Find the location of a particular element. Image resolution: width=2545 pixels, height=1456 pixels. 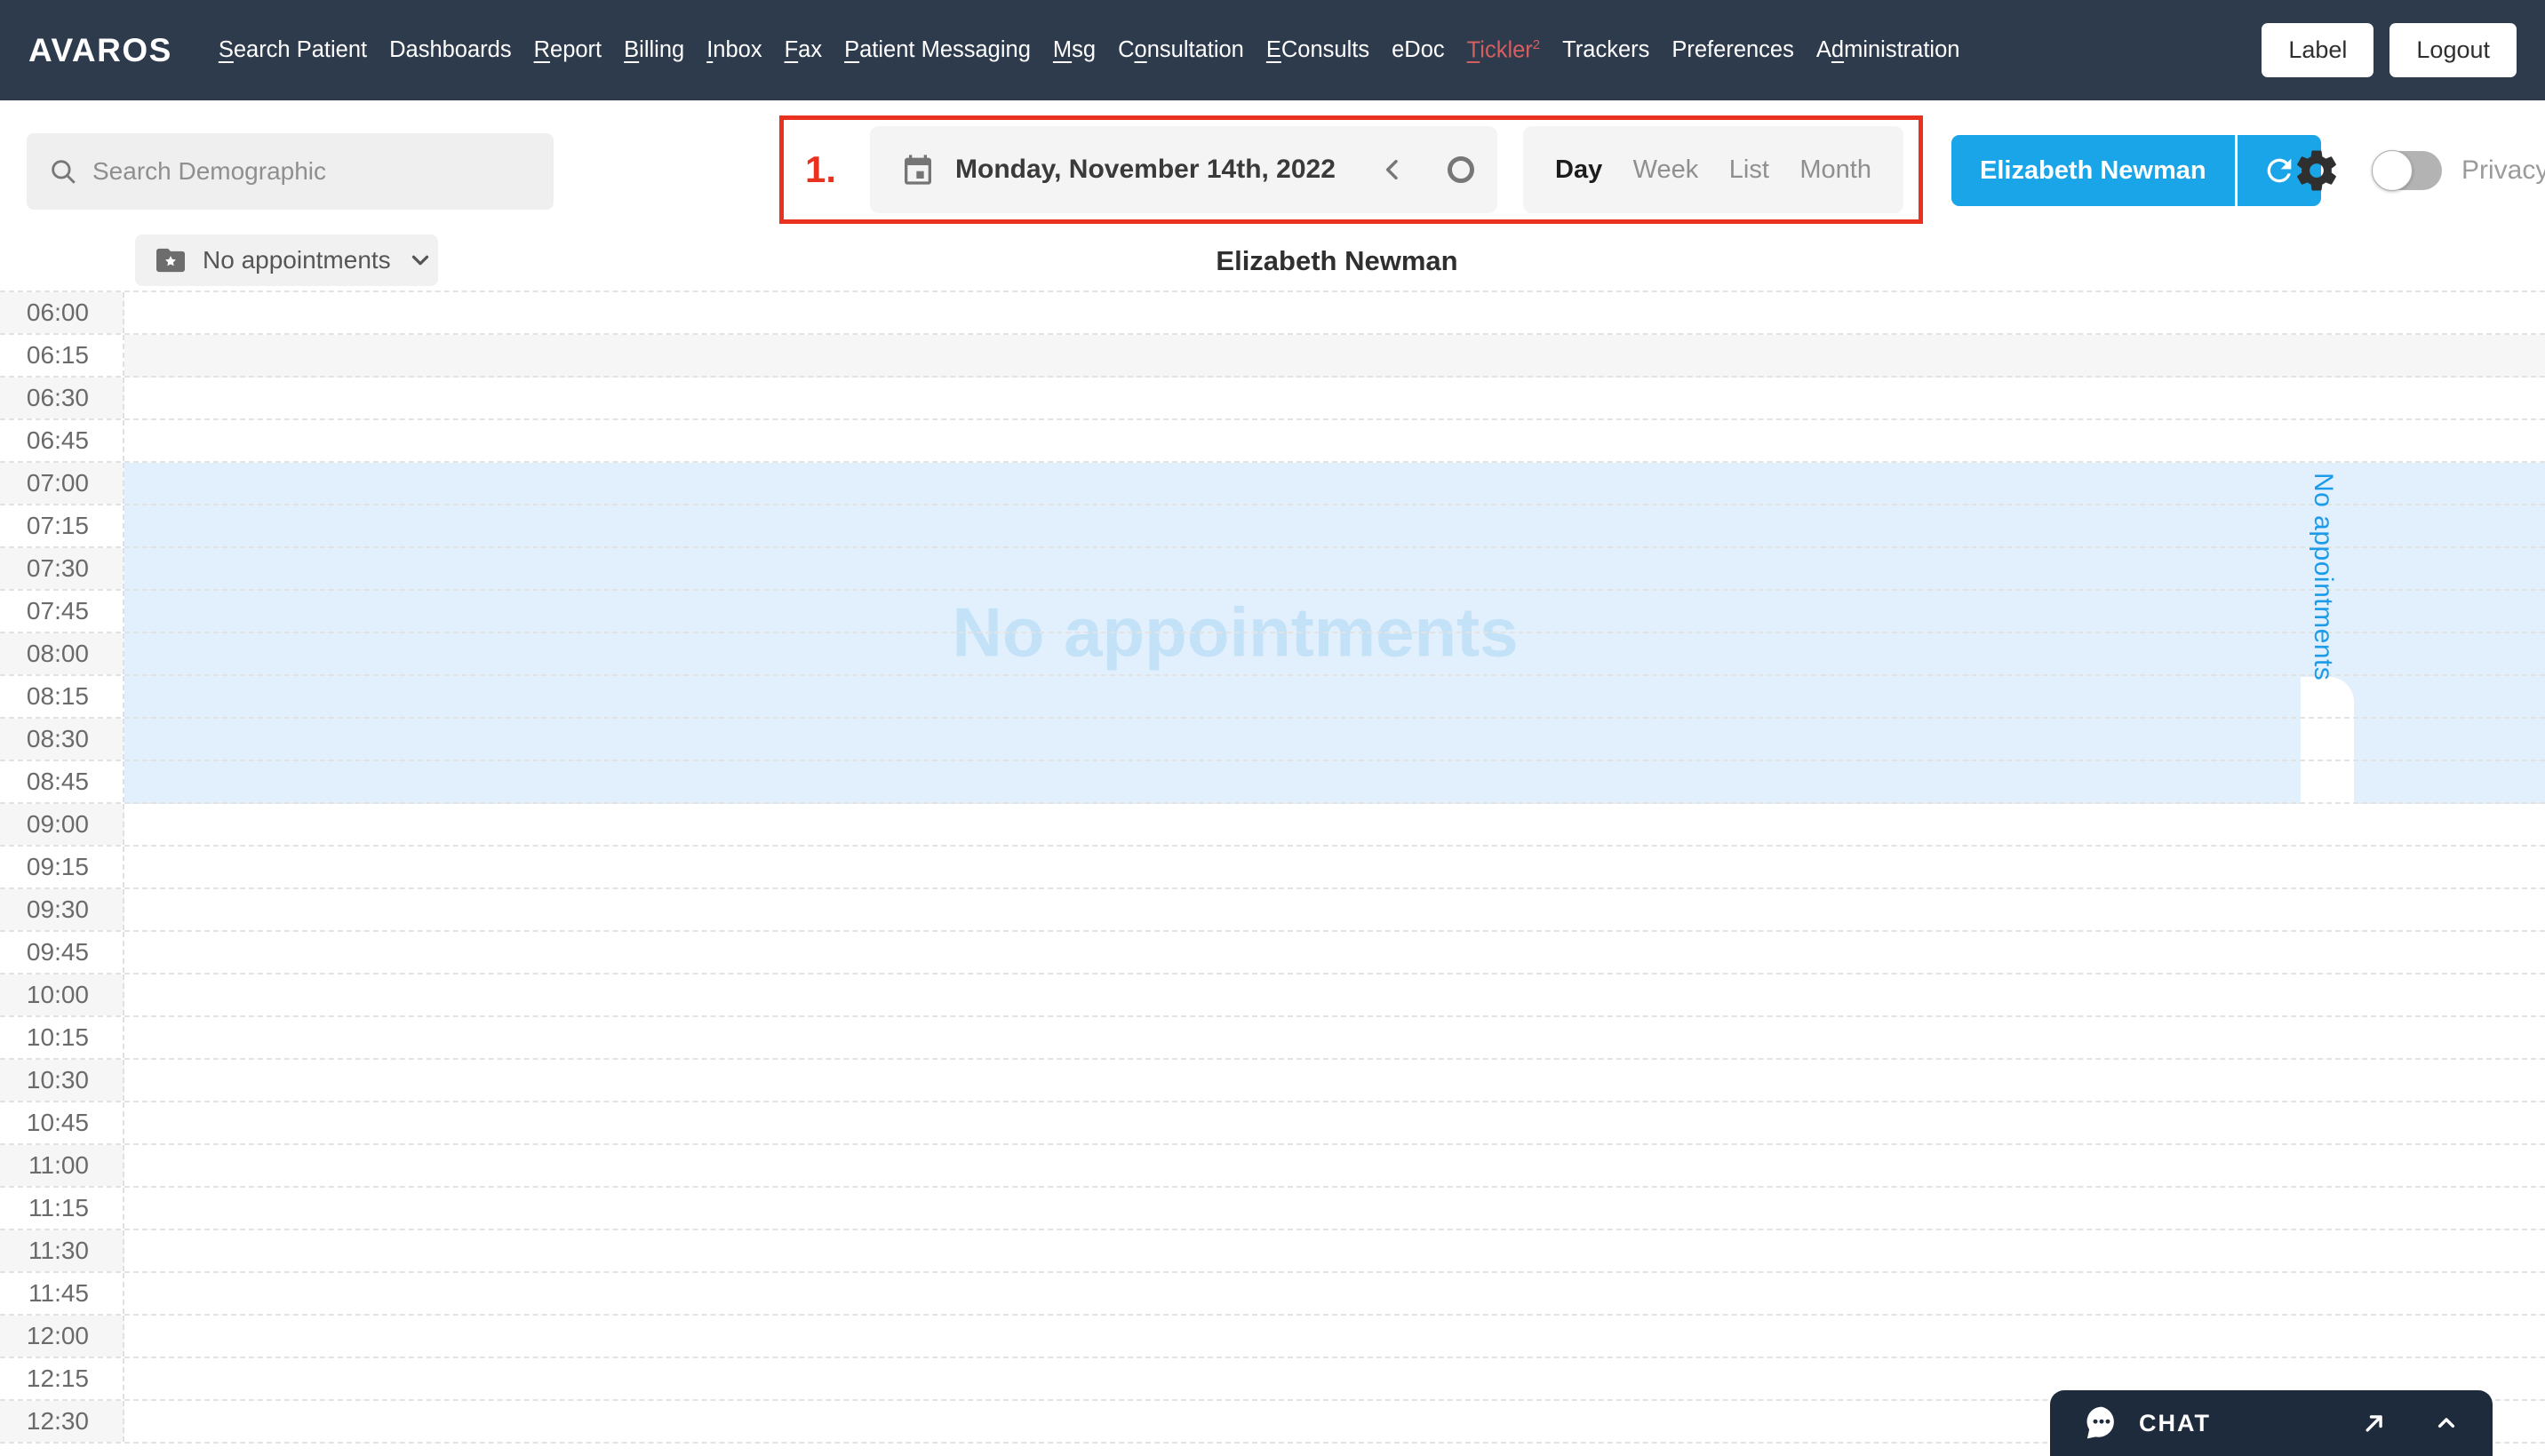

calendar-icon is located at coordinates (918, 169).